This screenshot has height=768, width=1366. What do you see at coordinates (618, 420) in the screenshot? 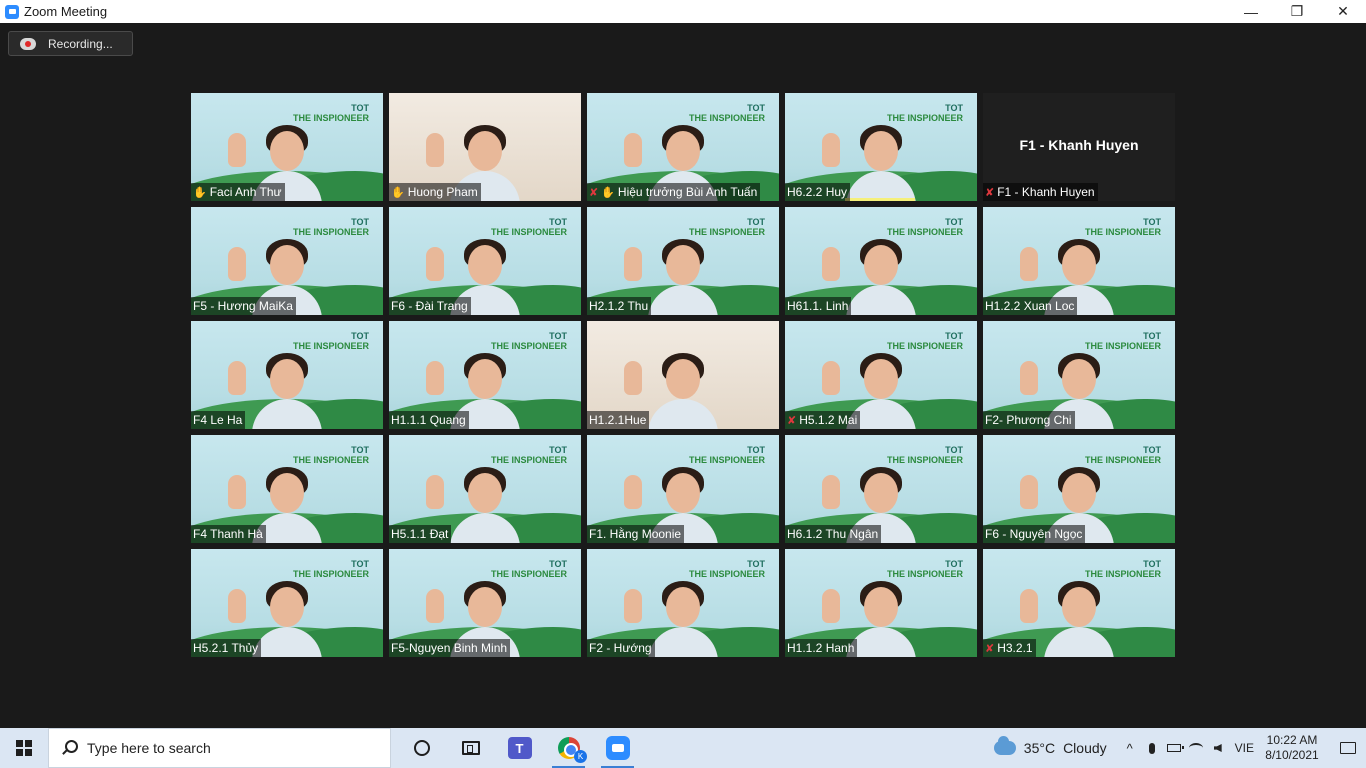
I see `participant-name: H1.2.1Hue` at bounding box center [618, 420].